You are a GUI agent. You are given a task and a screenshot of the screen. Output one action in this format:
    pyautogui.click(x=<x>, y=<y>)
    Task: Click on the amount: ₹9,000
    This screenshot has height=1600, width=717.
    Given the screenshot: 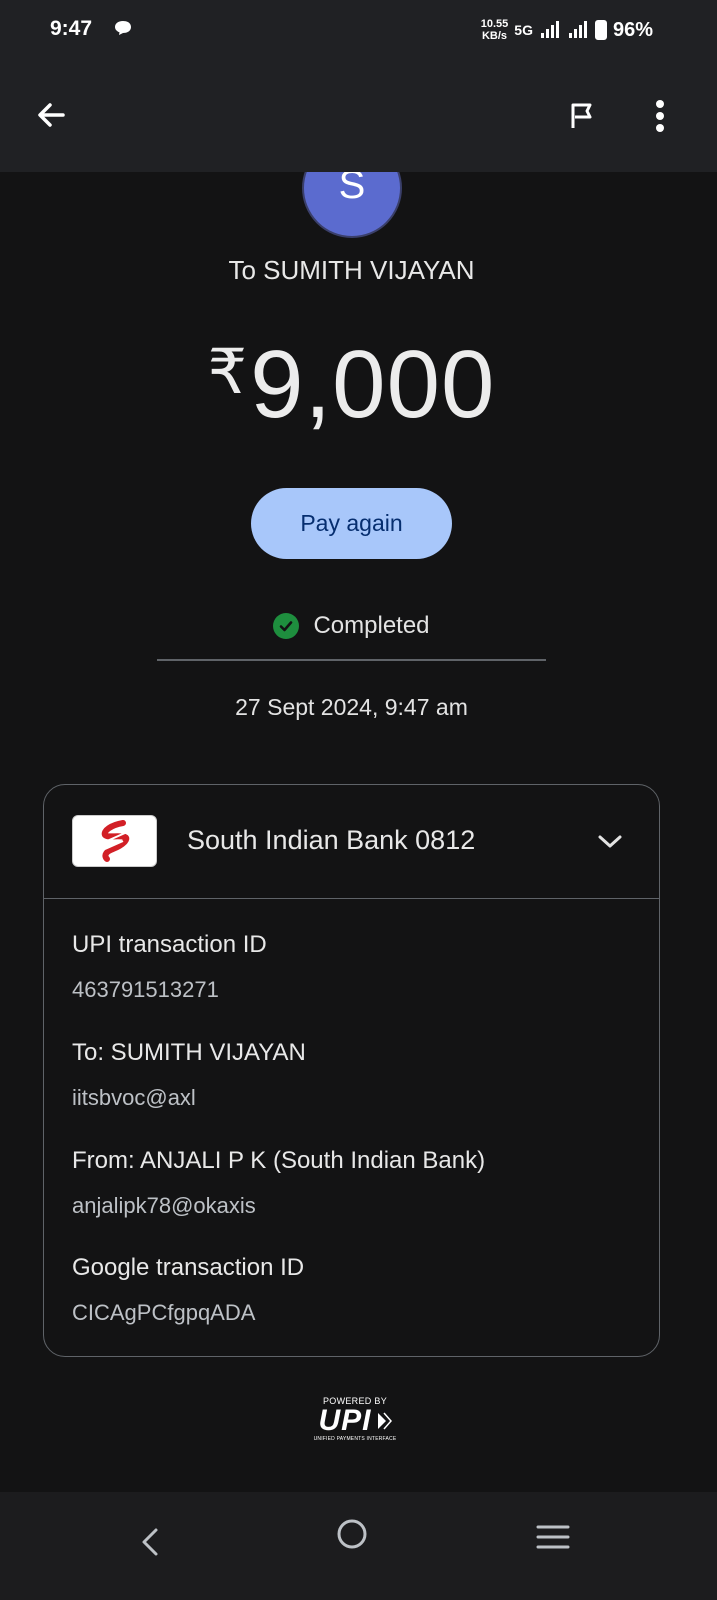 What is the action you would take?
    pyautogui.click(x=351, y=385)
    